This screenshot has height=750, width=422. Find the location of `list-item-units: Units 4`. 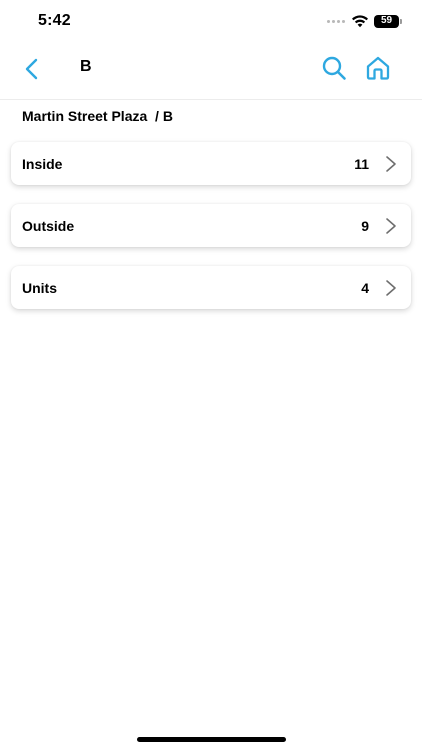

list-item-units: Units 4 is located at coordinates (211, 287).